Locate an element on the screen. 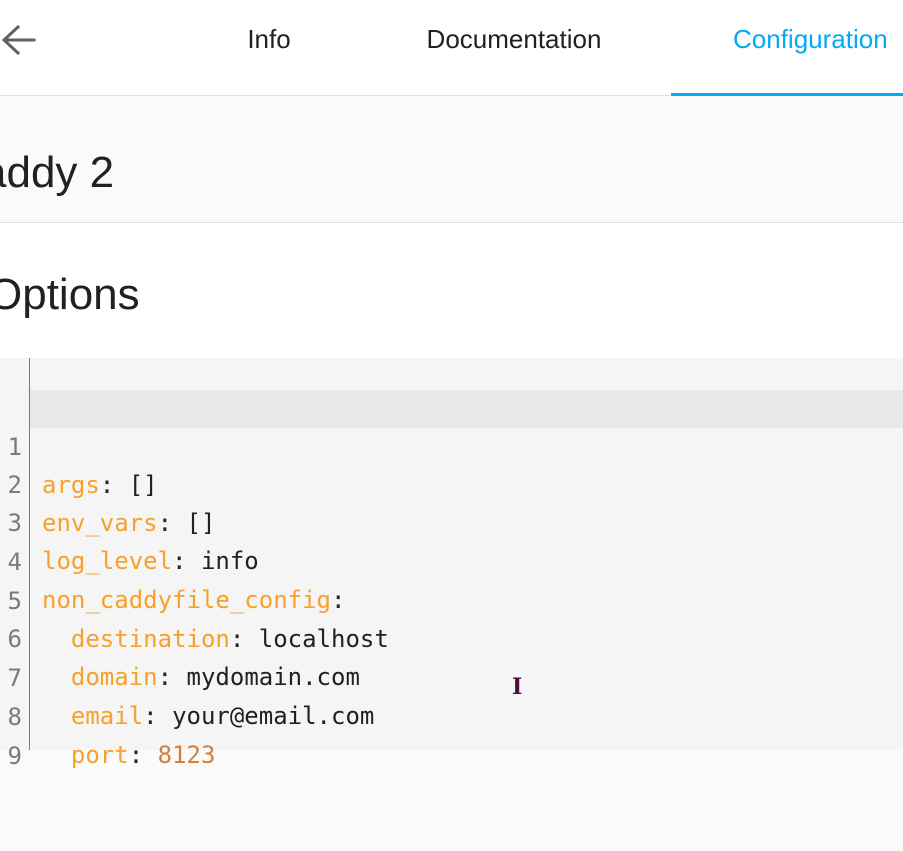  code-line: 2 env_vars: [] is located at coordinates (451, 482).